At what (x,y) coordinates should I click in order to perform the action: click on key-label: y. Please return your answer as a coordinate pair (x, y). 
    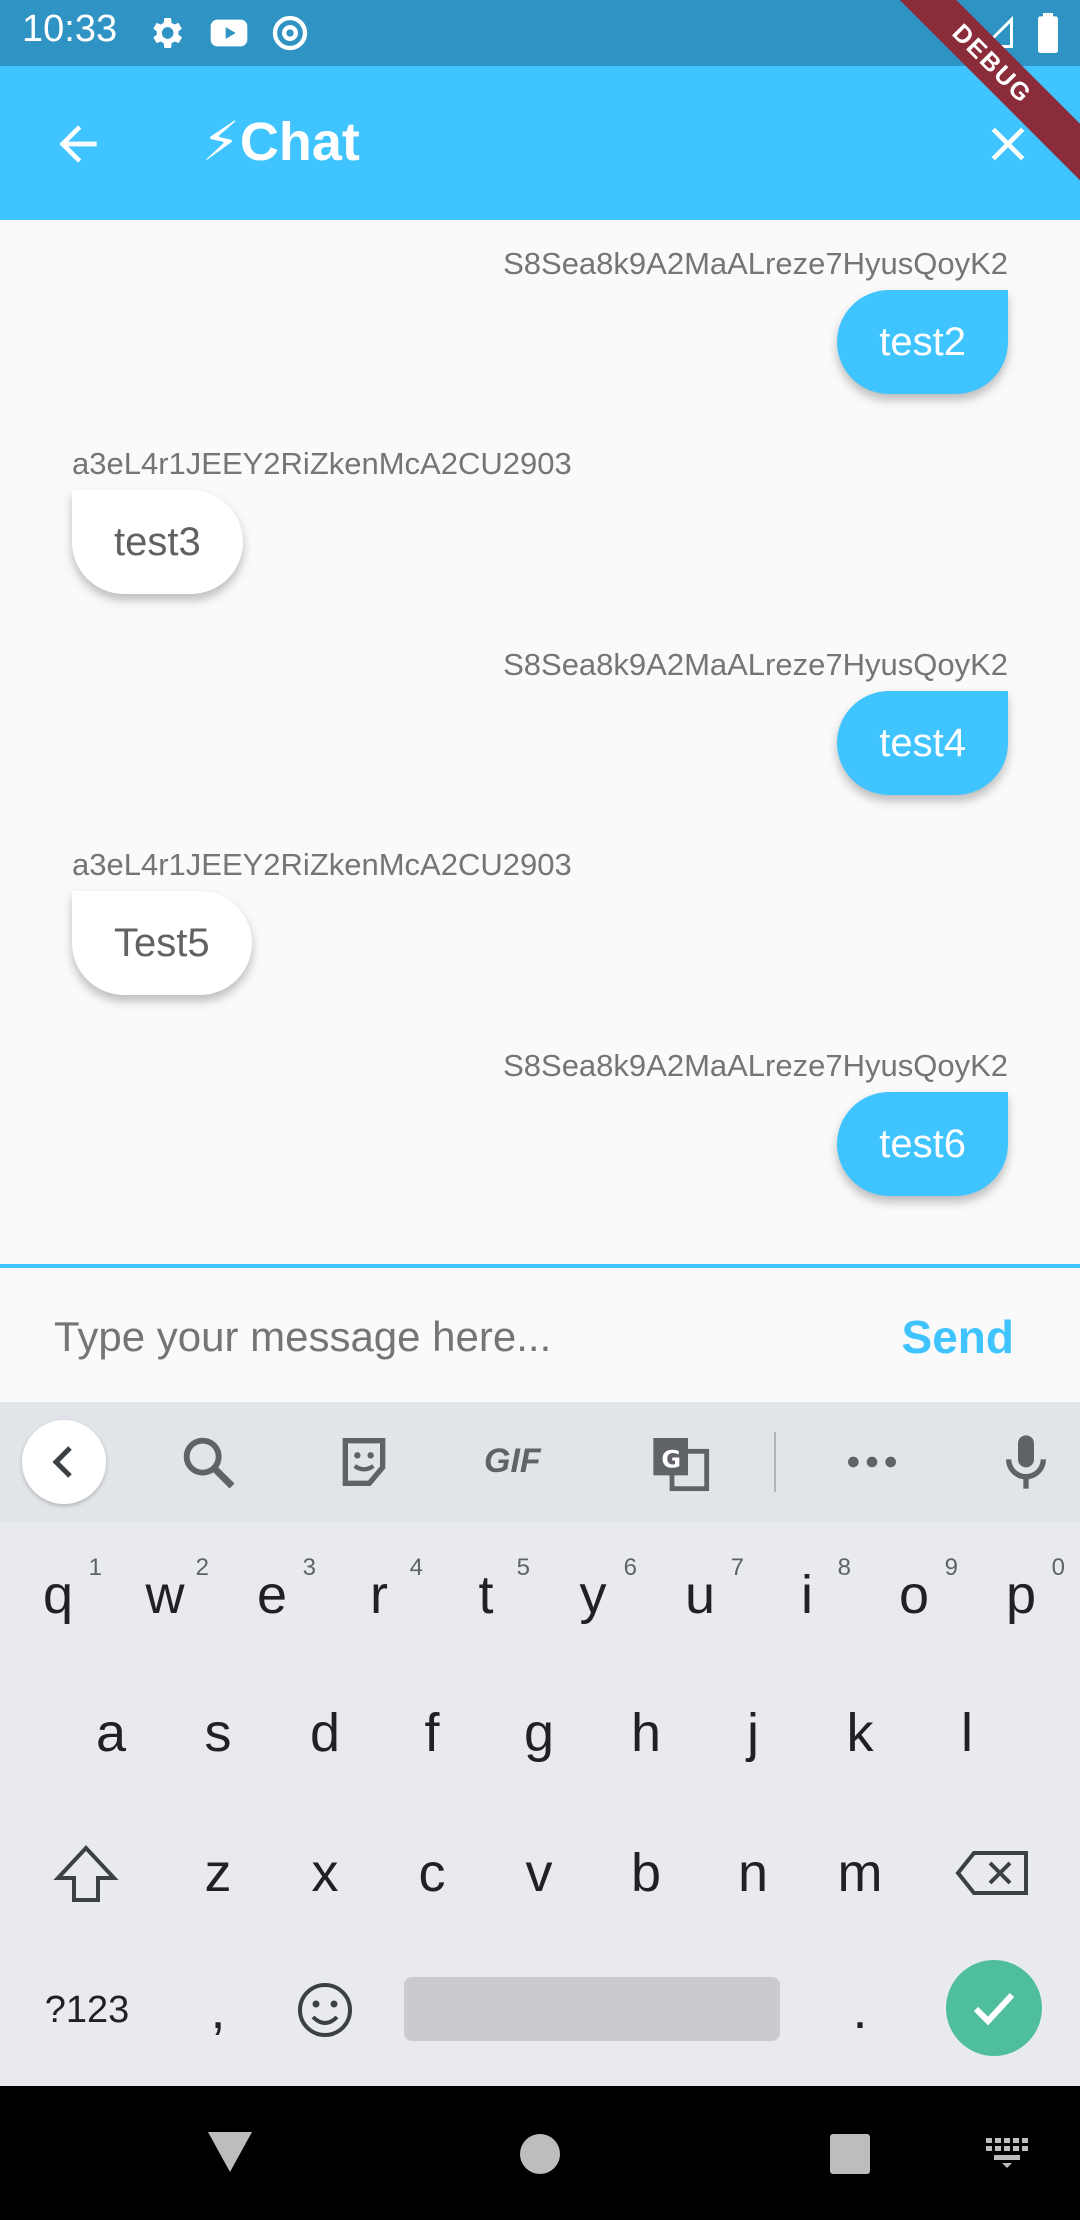
    Looking at the image, I should click on (593, 1595).